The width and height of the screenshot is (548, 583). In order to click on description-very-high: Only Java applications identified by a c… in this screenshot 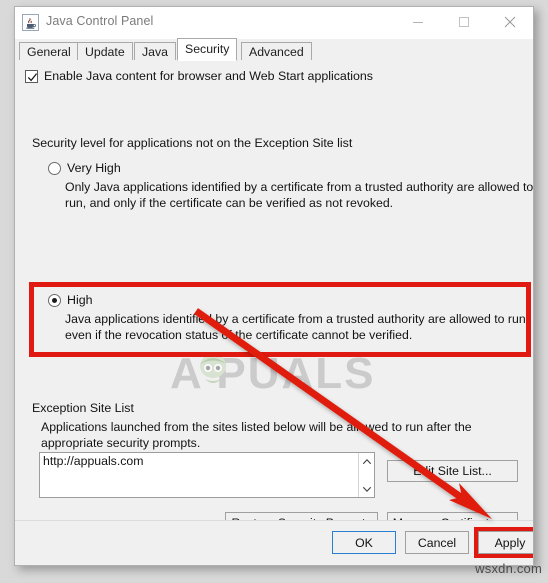, I will do `click(299, 195)`.